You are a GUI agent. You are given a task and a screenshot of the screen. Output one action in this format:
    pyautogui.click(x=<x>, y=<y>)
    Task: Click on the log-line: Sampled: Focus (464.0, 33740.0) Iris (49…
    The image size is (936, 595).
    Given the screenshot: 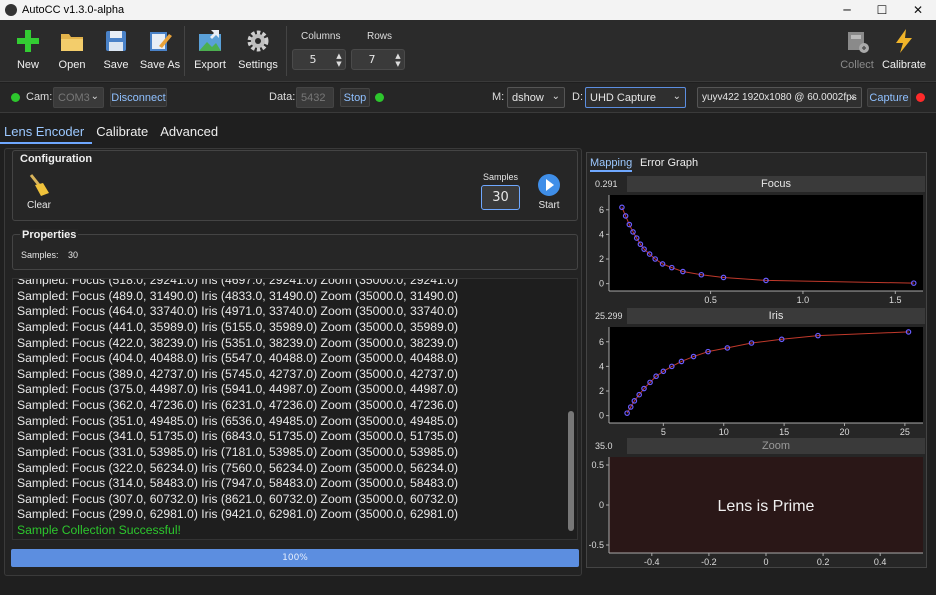 What is the action you would take?
    pyautogui.click(x=238, y=311)
    